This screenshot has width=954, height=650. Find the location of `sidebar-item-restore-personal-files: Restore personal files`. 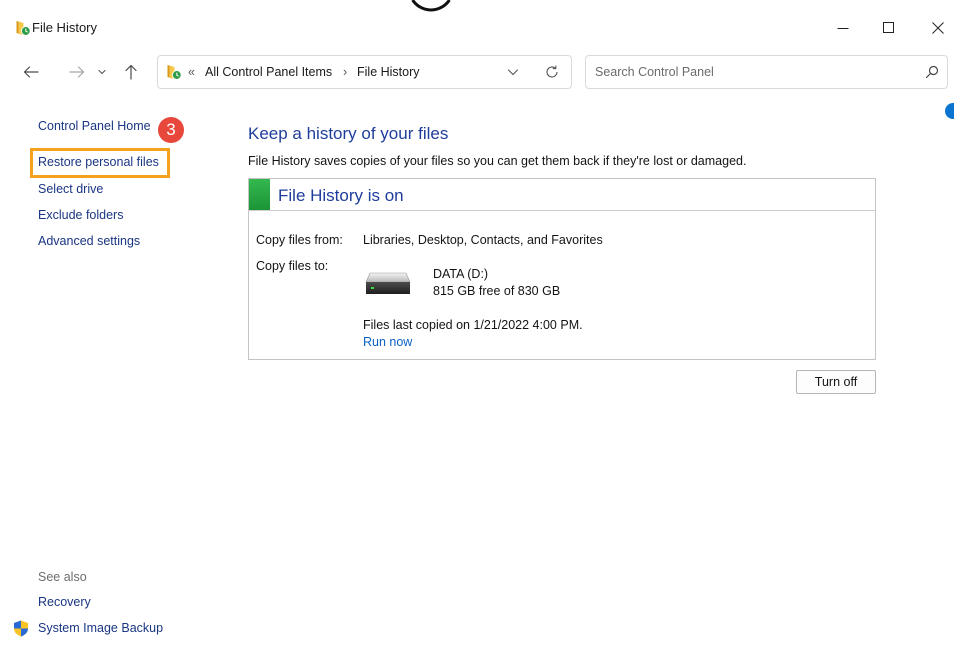

sidebar-item-restore-personal-files: Restore personal files is located at coordinates (98, 162).